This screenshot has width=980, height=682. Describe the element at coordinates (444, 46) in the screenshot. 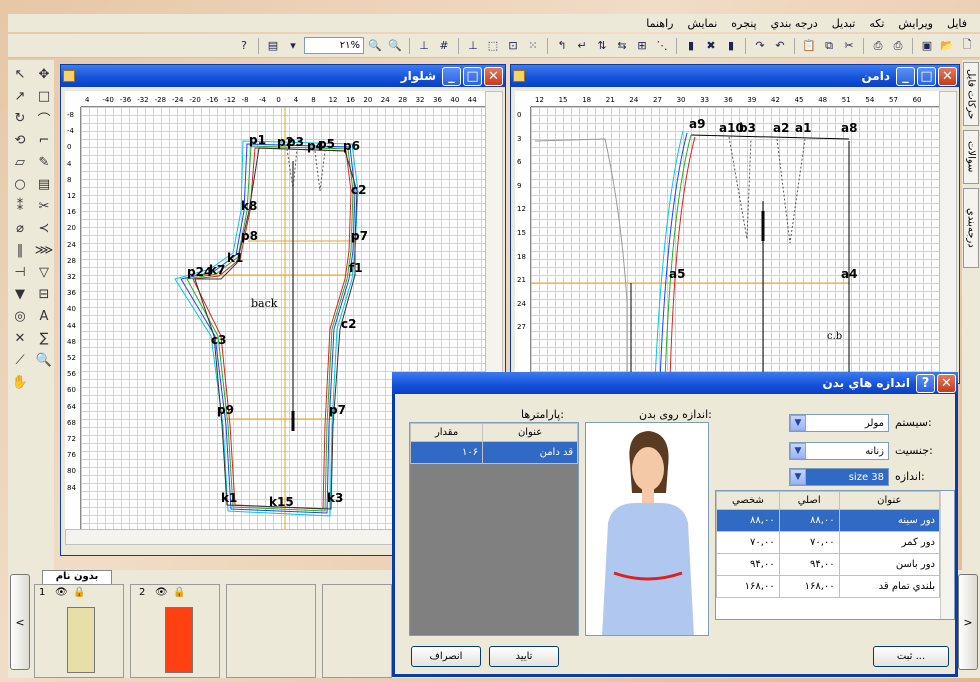

I see `grid-icon: #` at that location.